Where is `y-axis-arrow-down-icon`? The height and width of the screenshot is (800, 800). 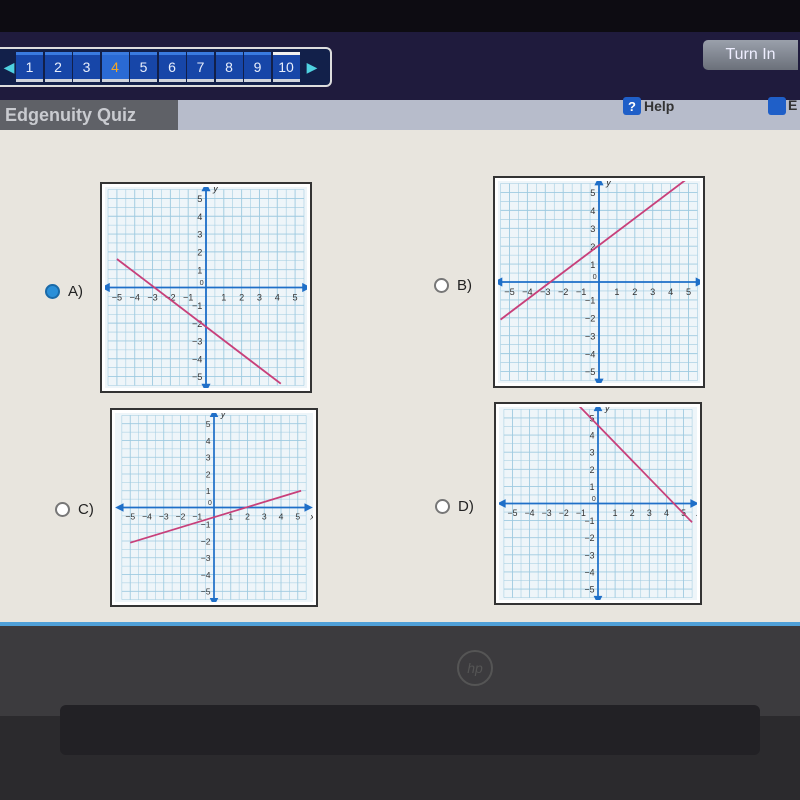
y-axis-arrow-down-icon is located at coordinates (206, 388).